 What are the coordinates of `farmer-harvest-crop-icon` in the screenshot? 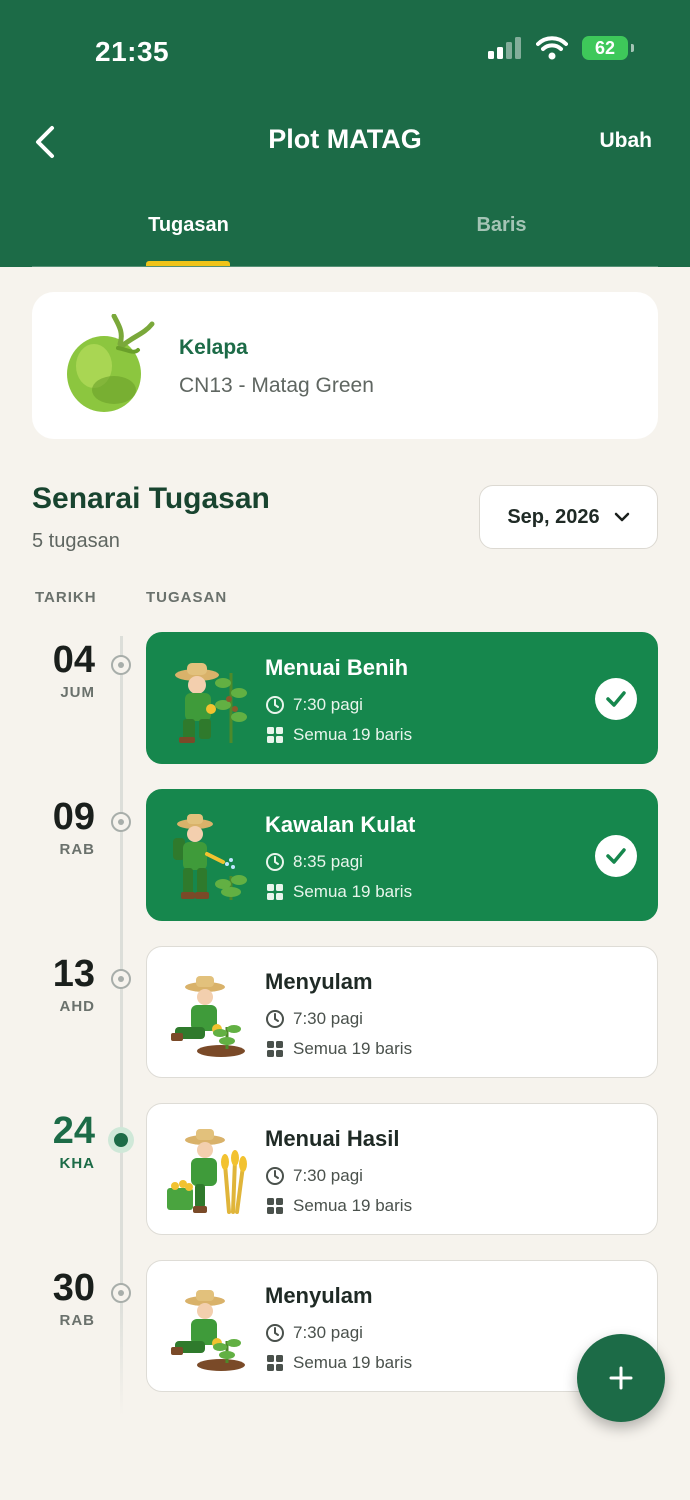 It's located at (207, 1171).